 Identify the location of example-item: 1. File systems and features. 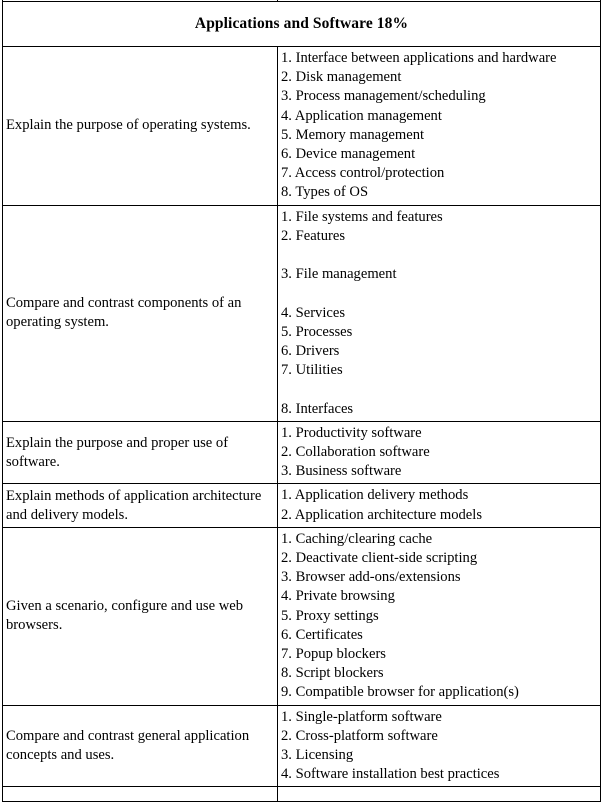
(362, 216).